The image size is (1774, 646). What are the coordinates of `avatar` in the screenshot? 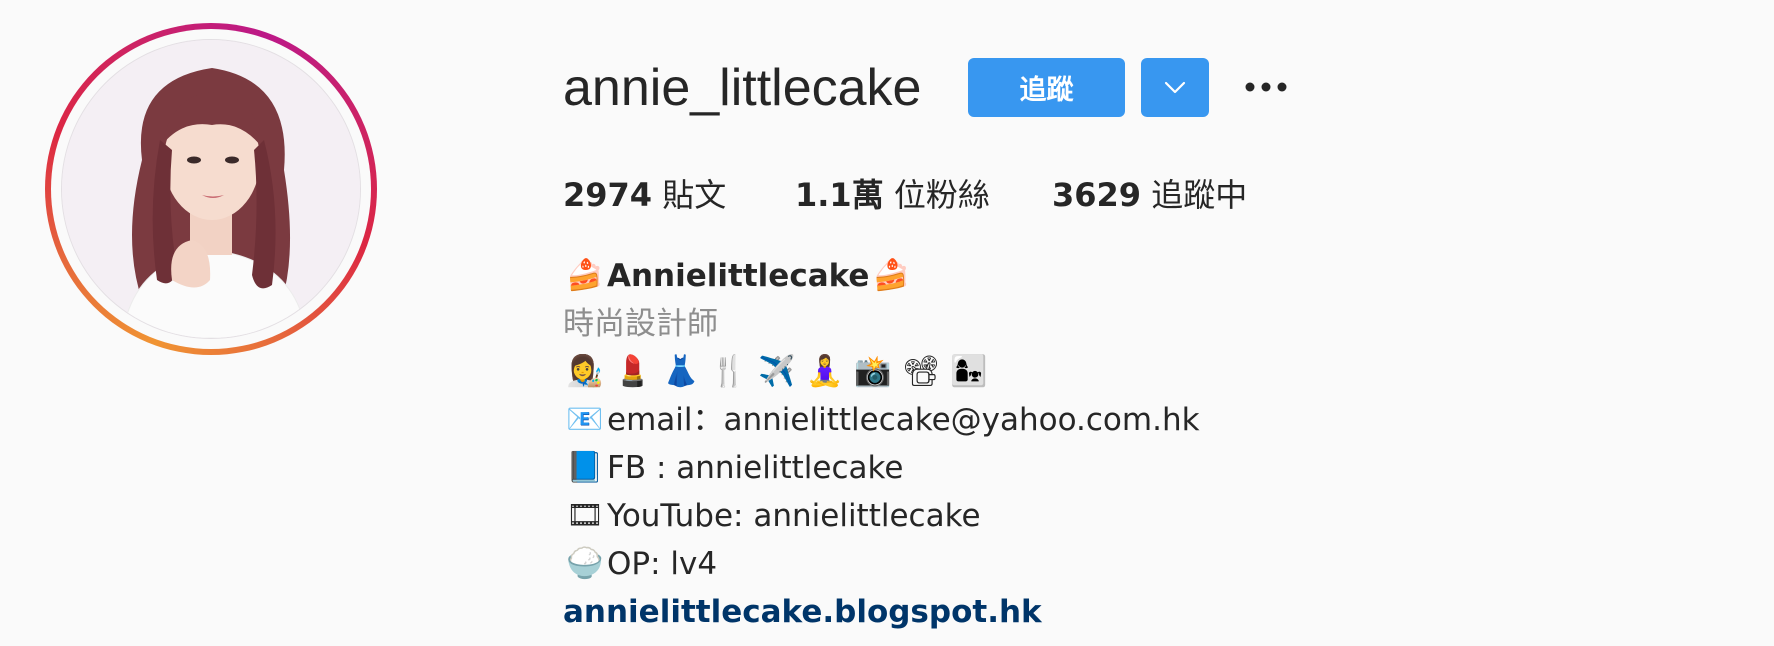 It's located at (211, 189).